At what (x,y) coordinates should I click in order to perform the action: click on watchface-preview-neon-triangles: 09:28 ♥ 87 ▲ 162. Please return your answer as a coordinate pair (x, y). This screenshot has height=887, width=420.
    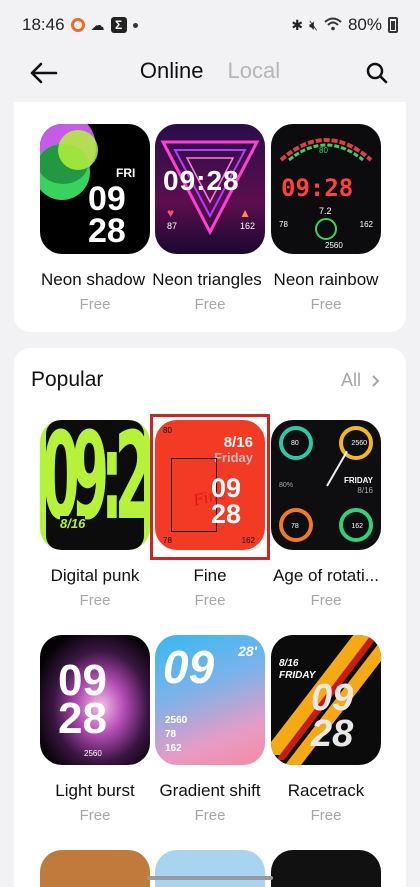
    Looking at the image, I should click on (210, 189).